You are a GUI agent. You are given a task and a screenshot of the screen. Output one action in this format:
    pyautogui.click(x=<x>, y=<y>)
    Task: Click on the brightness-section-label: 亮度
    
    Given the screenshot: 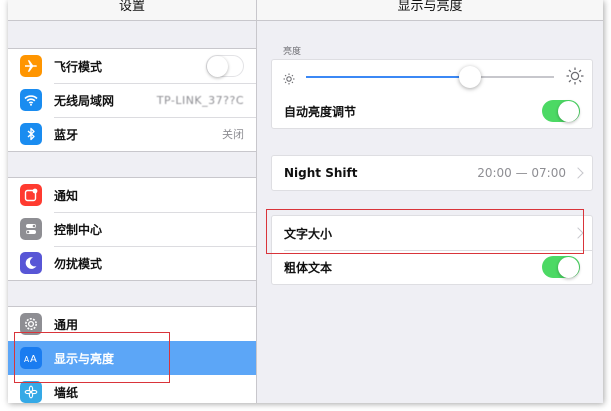 What is the action you would take?
    pyautogui.click(x=292, y=52)
    